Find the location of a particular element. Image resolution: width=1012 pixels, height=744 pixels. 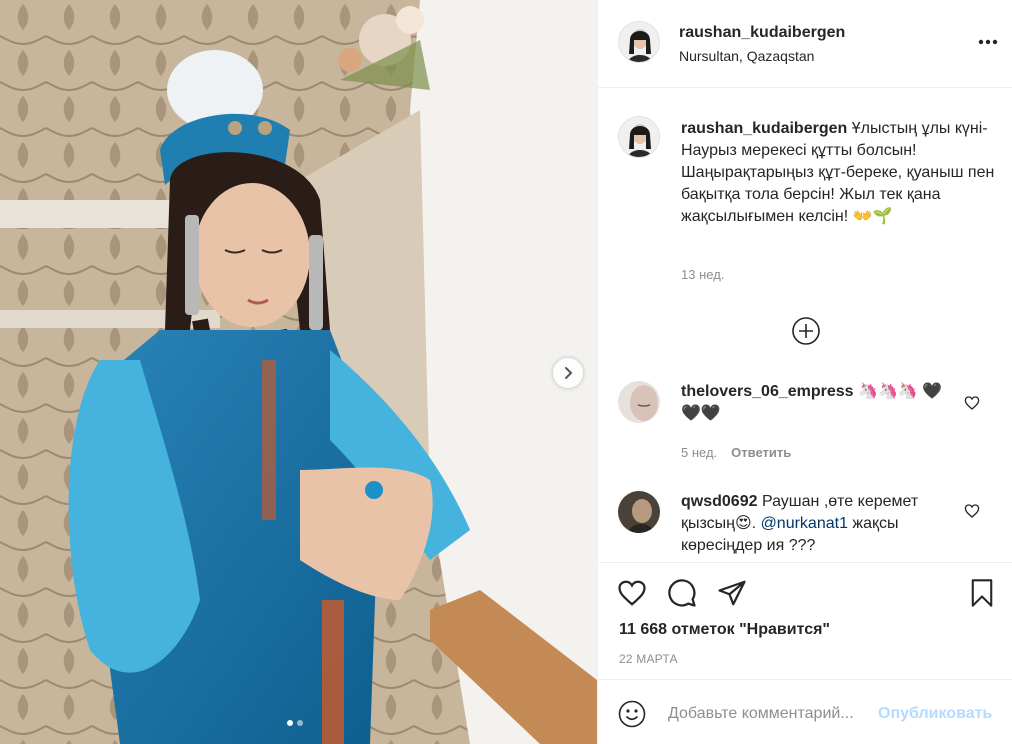

comment-username: thelovers_06_empress is located at coordinates (767, 391).